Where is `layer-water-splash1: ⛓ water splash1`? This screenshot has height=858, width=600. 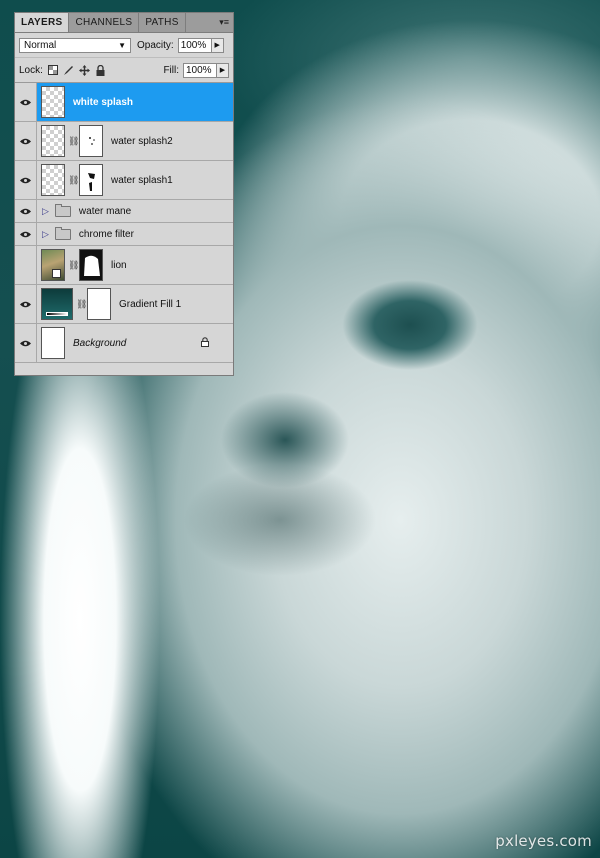 layer-water-splash1: ⛓ water splash1 is located at coordinates (124, 180).